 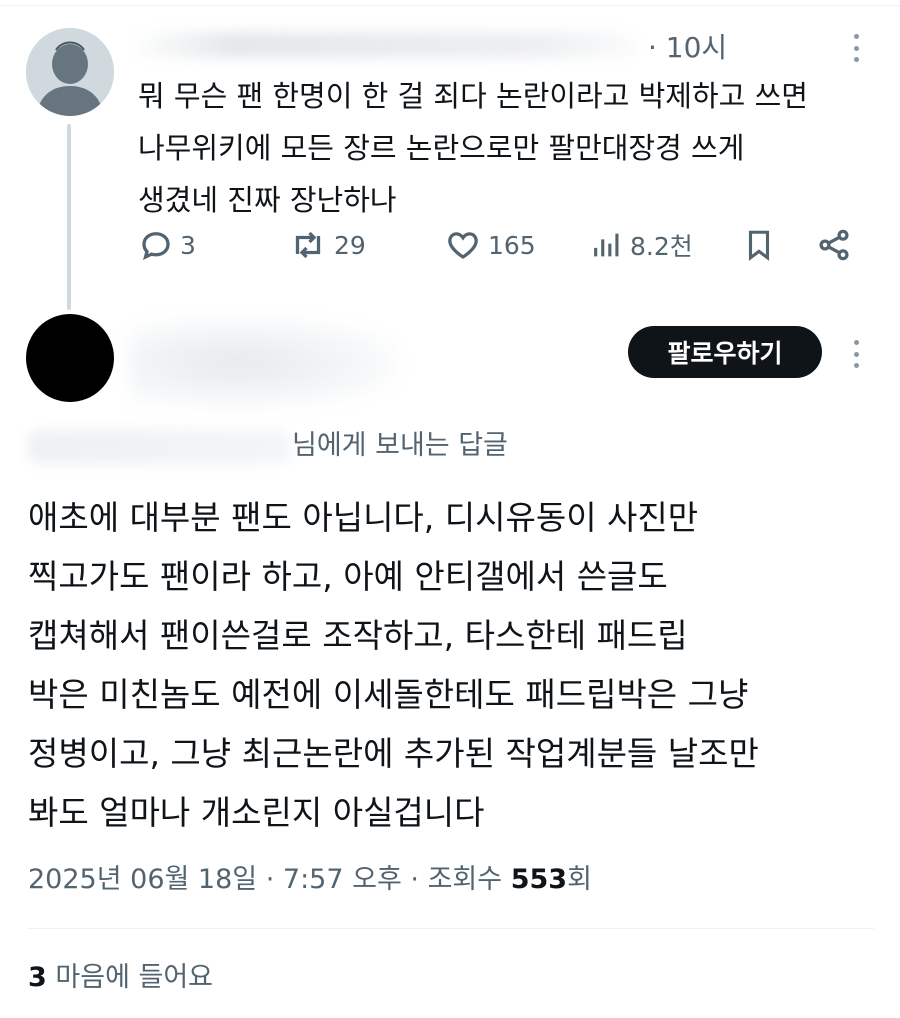 I want to click on reply-button: 3, so click(x=167, y=245).